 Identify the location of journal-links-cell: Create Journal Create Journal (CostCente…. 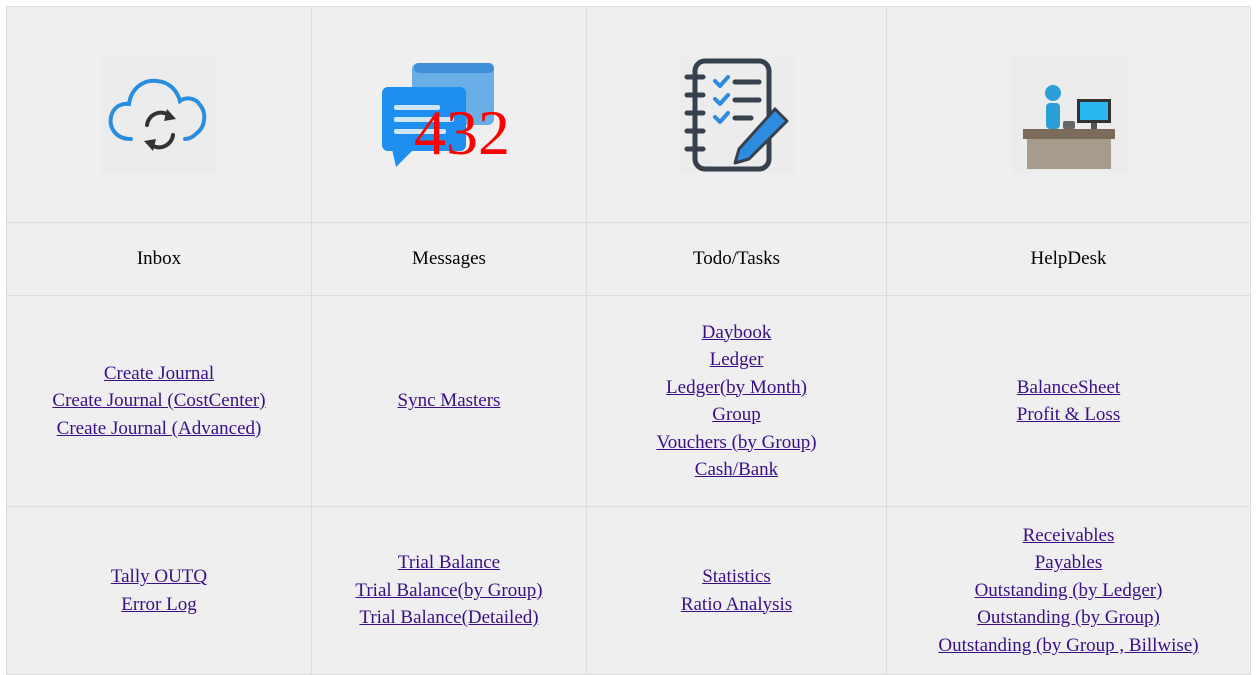
(159, 401).